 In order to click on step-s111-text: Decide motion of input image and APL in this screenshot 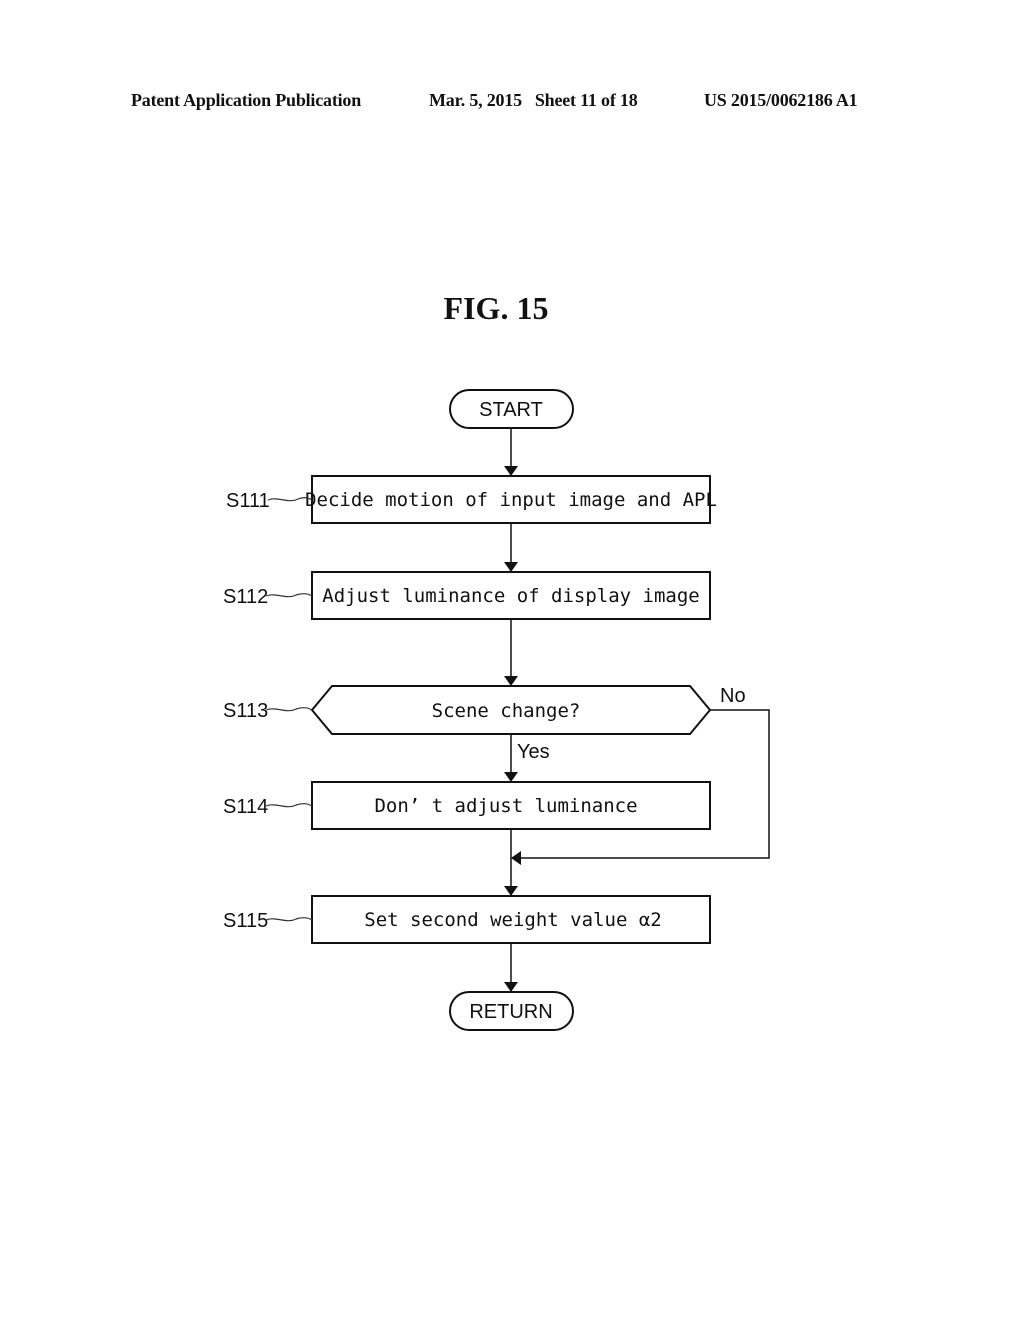, I will do `click(511, 500)`.